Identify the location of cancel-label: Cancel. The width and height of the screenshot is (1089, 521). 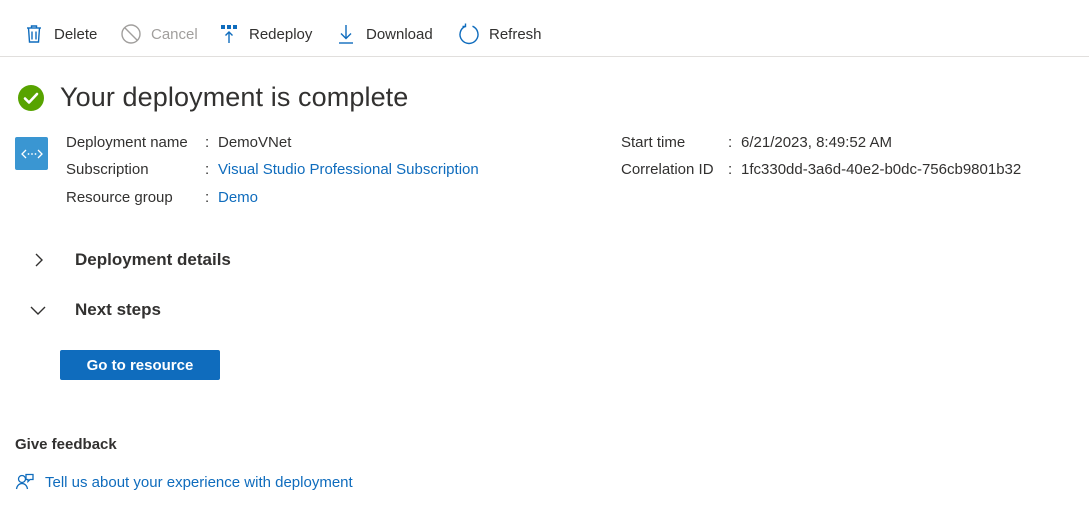
(174, 34).